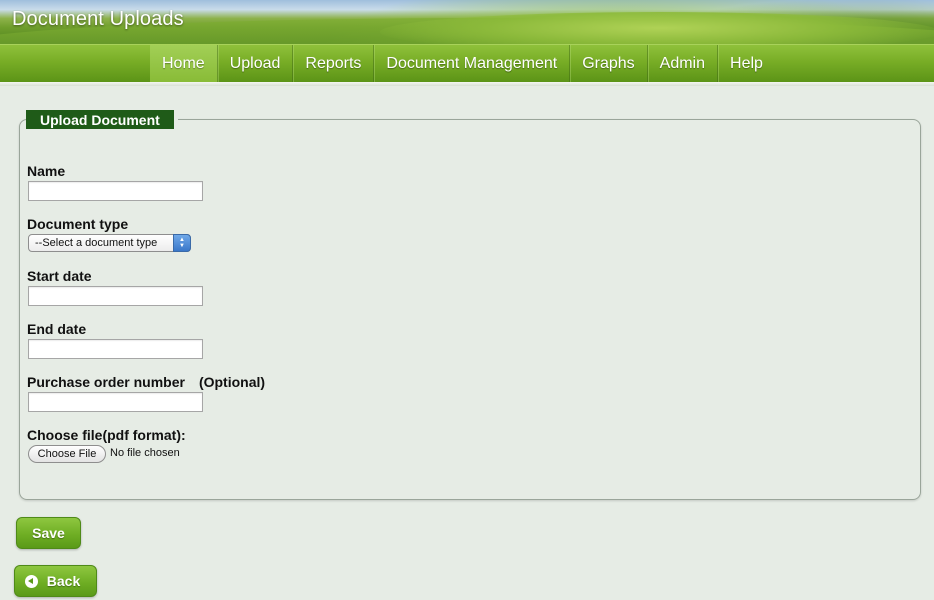 This screenshot has height=600, width=934. Describe the element at coordinates (232, 382) in the screenshot. I see `optional-note: (Optional)` at that location.